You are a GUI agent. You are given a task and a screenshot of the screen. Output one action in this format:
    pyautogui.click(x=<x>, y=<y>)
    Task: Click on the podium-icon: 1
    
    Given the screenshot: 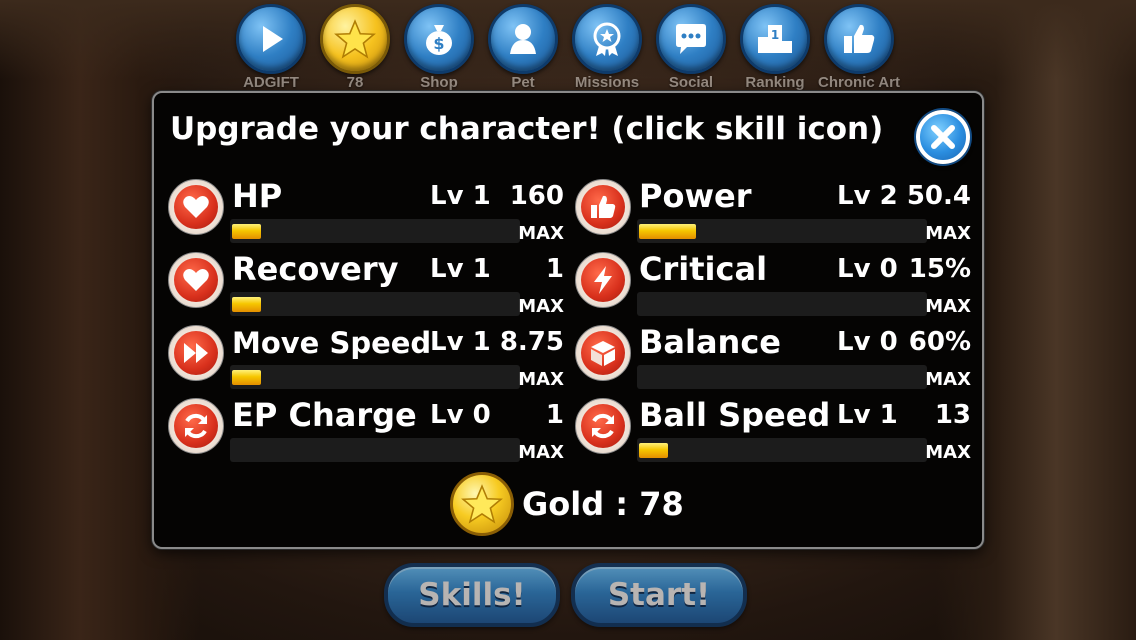 What is the action you would take?
    pyautogui.click(x=775, y=39)
    